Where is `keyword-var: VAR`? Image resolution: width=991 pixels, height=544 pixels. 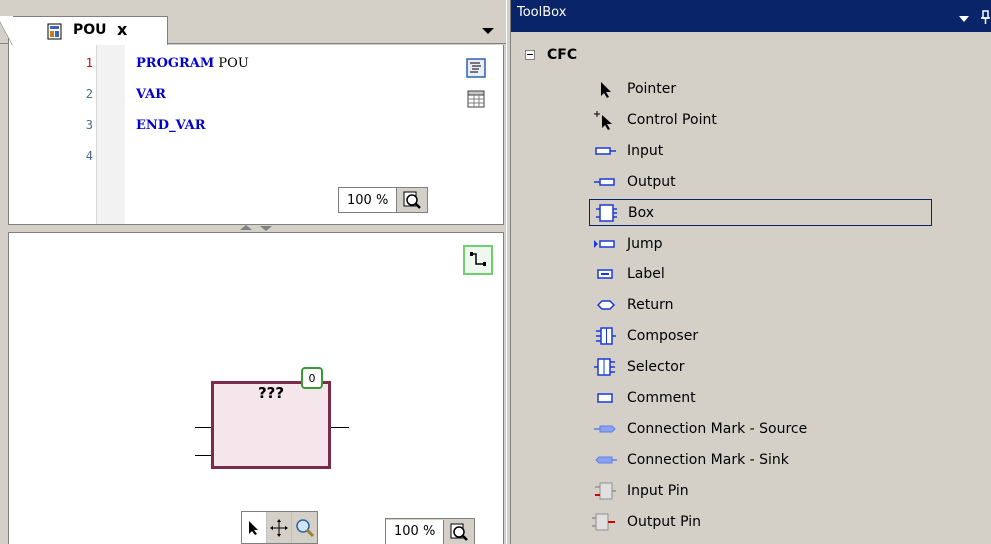
keyword-var: VAR is located at coordinates (151, 94).